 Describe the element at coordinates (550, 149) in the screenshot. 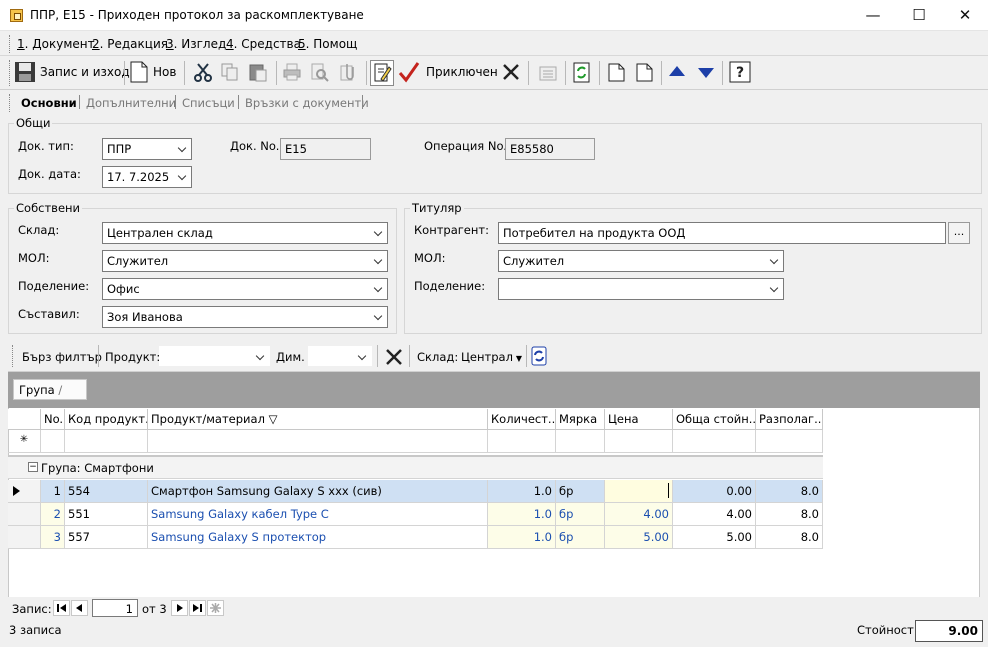

I see `operation-no-field: E85580` at that location.